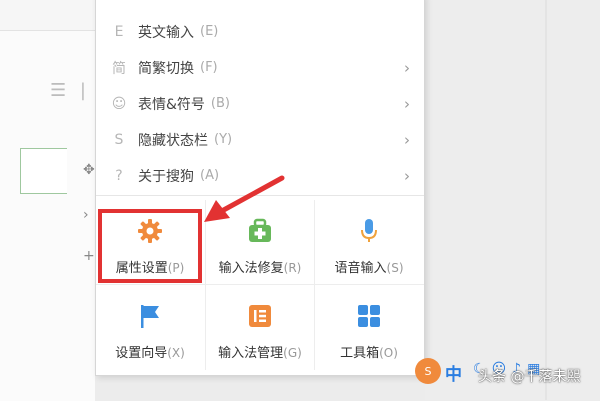  Describe the element at coordinates (292, 353) in the screenshot. I see `tile-shortcut: (G)` at that location.